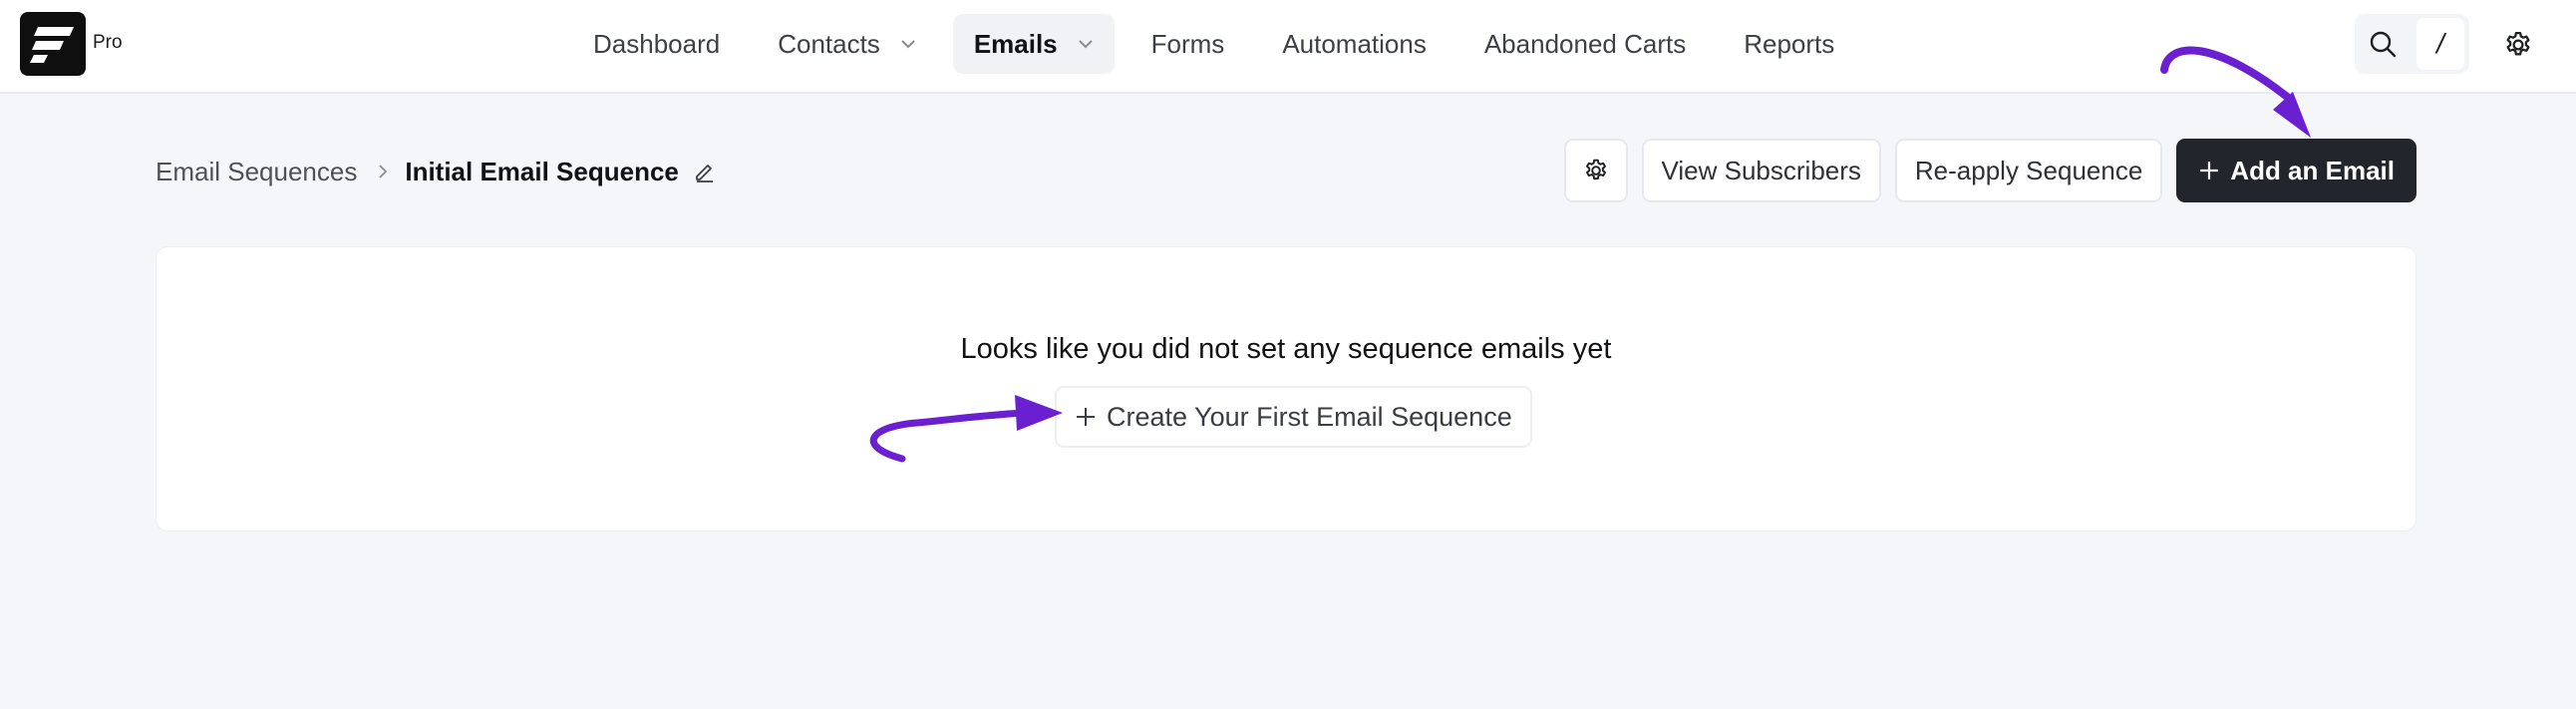  I want to click on add-email-button: Add an Email, so click(2296, 170).